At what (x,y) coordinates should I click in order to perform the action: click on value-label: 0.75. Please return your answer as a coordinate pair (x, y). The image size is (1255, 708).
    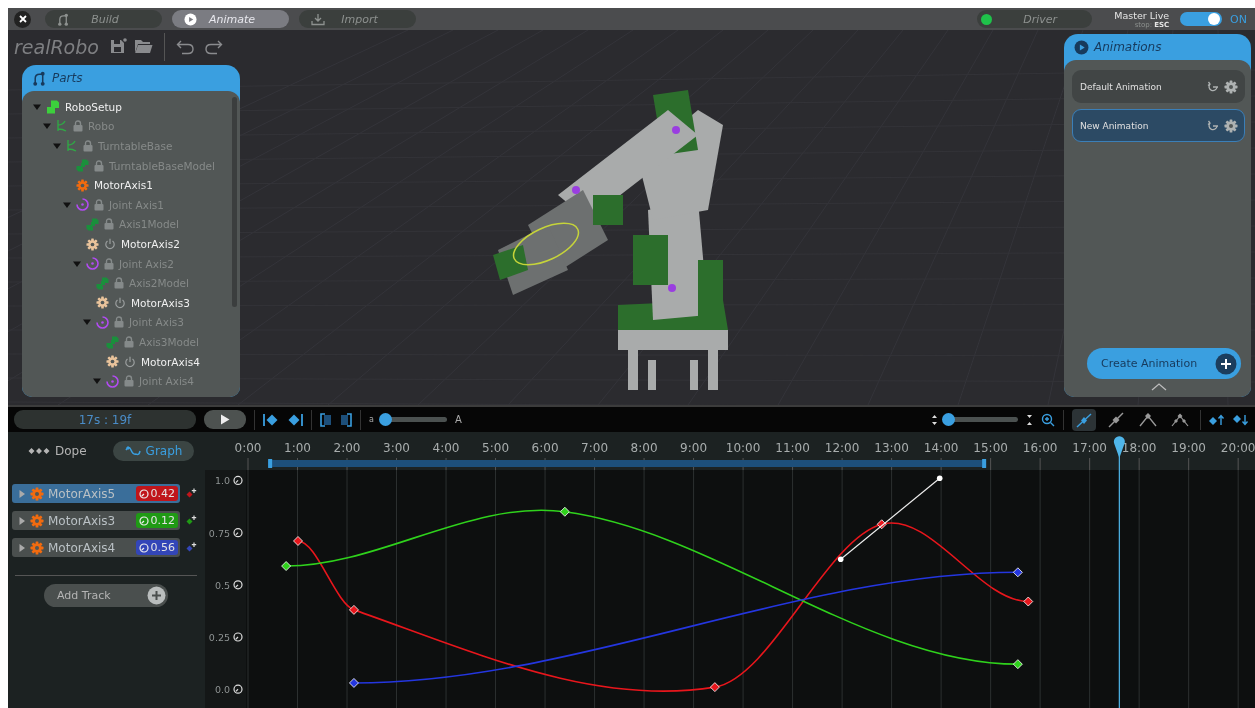
    Looking at the image, I should click on (219, 533).